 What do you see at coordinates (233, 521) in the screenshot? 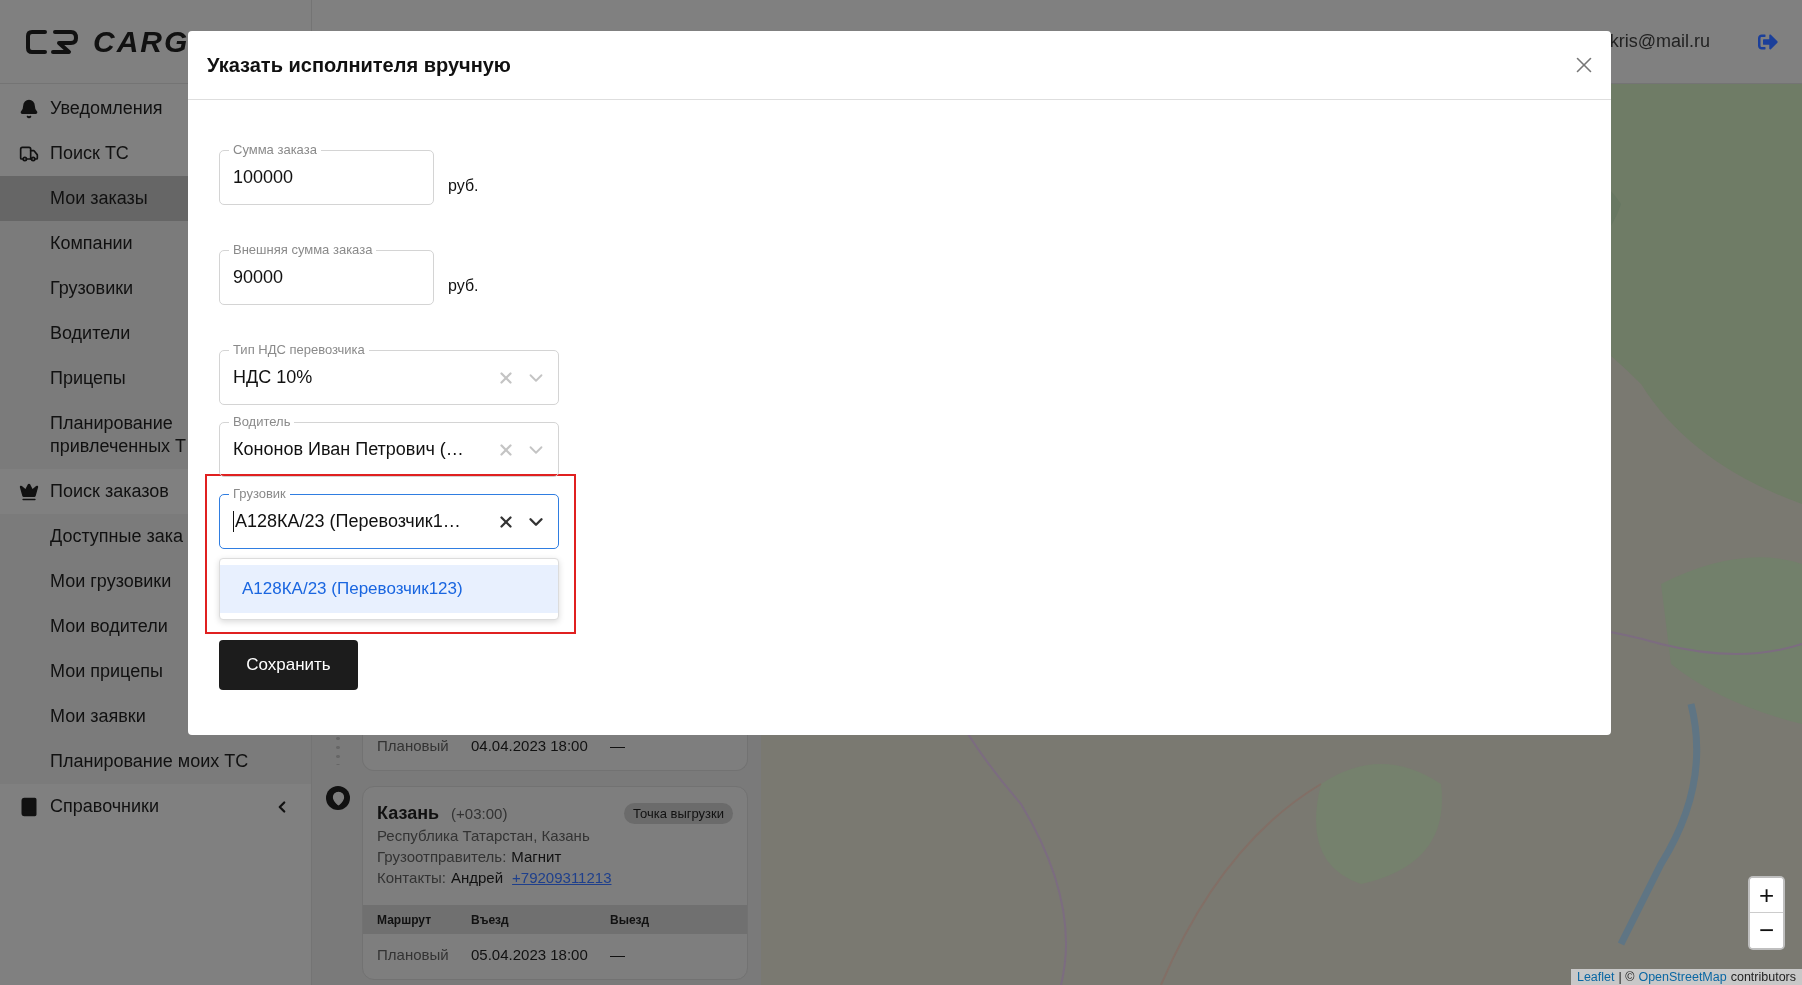
I see `text-cursor` at bounding box center [233, 521].